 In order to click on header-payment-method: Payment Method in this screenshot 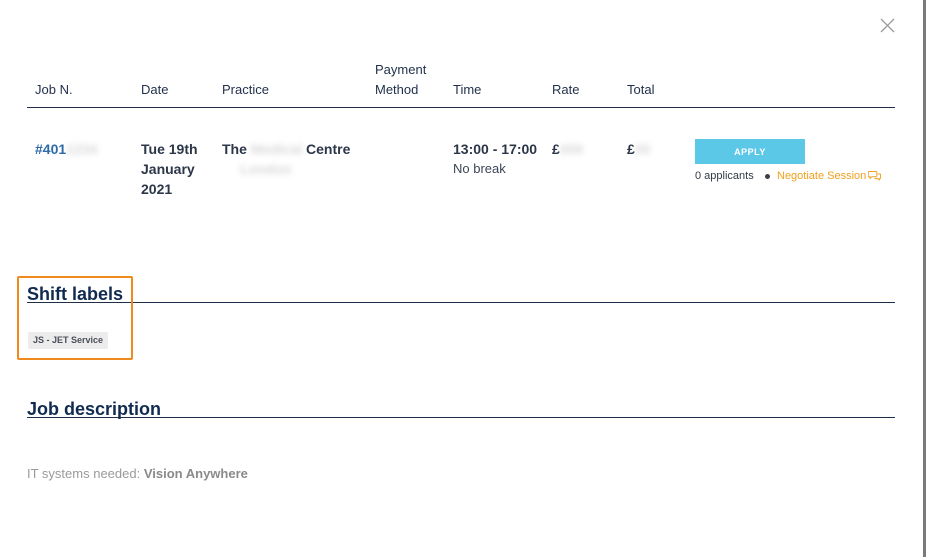, I will do `click(400, 80)`.